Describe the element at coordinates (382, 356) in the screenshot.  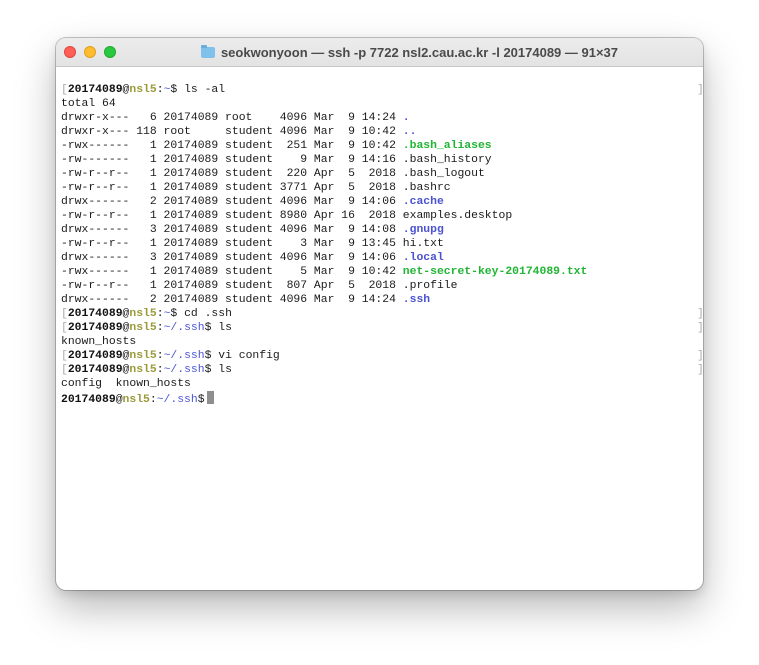
I see `prompt-line: [20174089@nsl5:~/.ssh$ vi config]` at that location.